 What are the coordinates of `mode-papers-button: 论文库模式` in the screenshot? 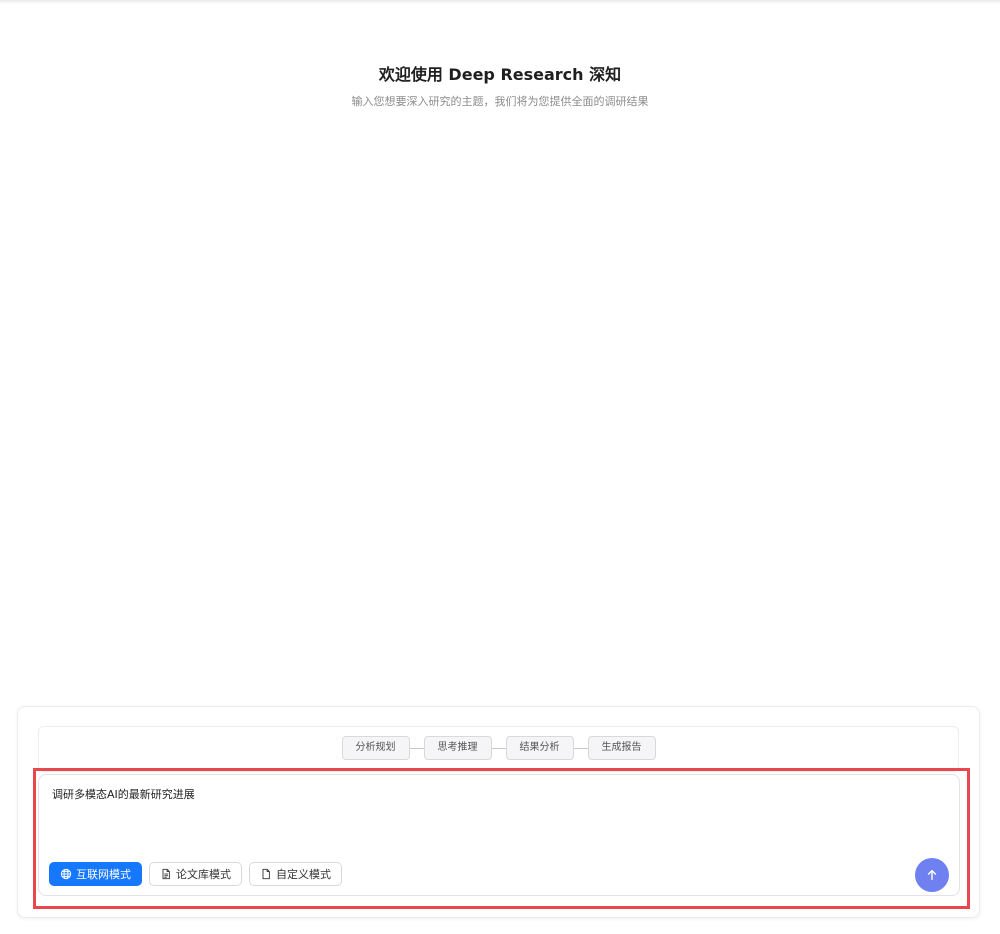 It's located at (195, 874).